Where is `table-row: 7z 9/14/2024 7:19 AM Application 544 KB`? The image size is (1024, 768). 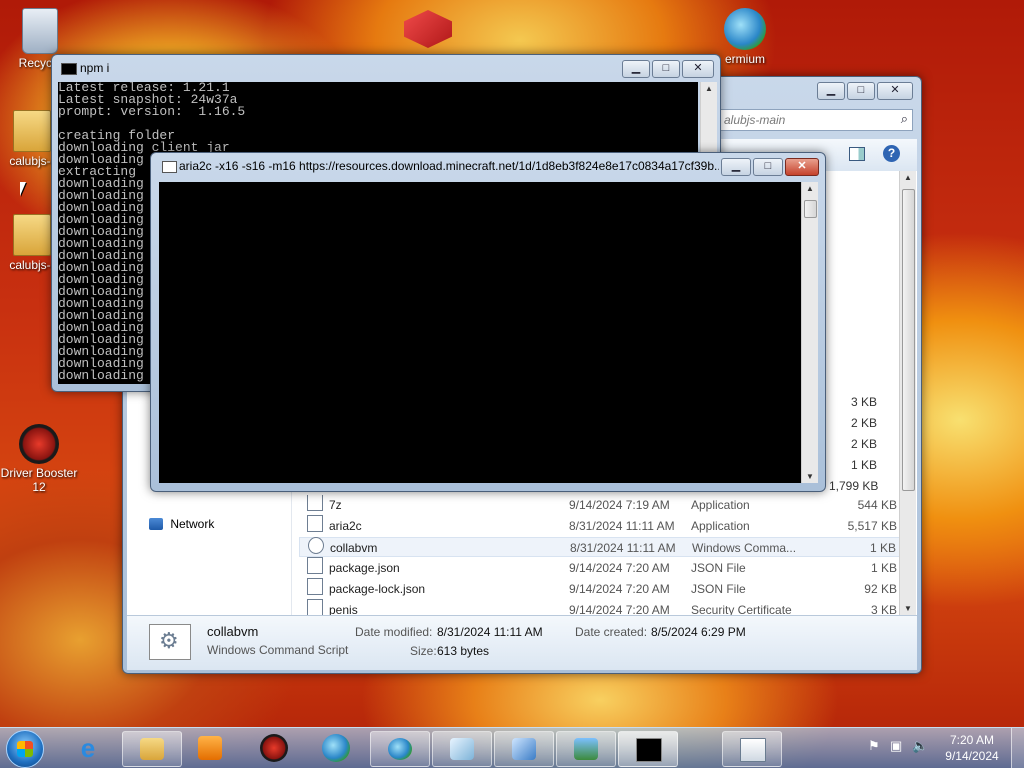
table-row: 7z 9/14/2024 7:19 AM Application 544 KB is located at coordinates (600, 505).